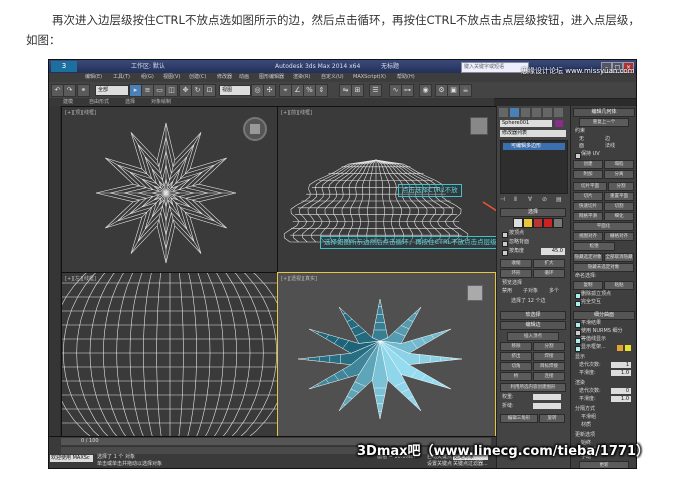 The width and height of the screenshot is (673, 499). Describe the element at coordinates (588, 164) in the screenshot. I see `create-button: 创建` at that location.